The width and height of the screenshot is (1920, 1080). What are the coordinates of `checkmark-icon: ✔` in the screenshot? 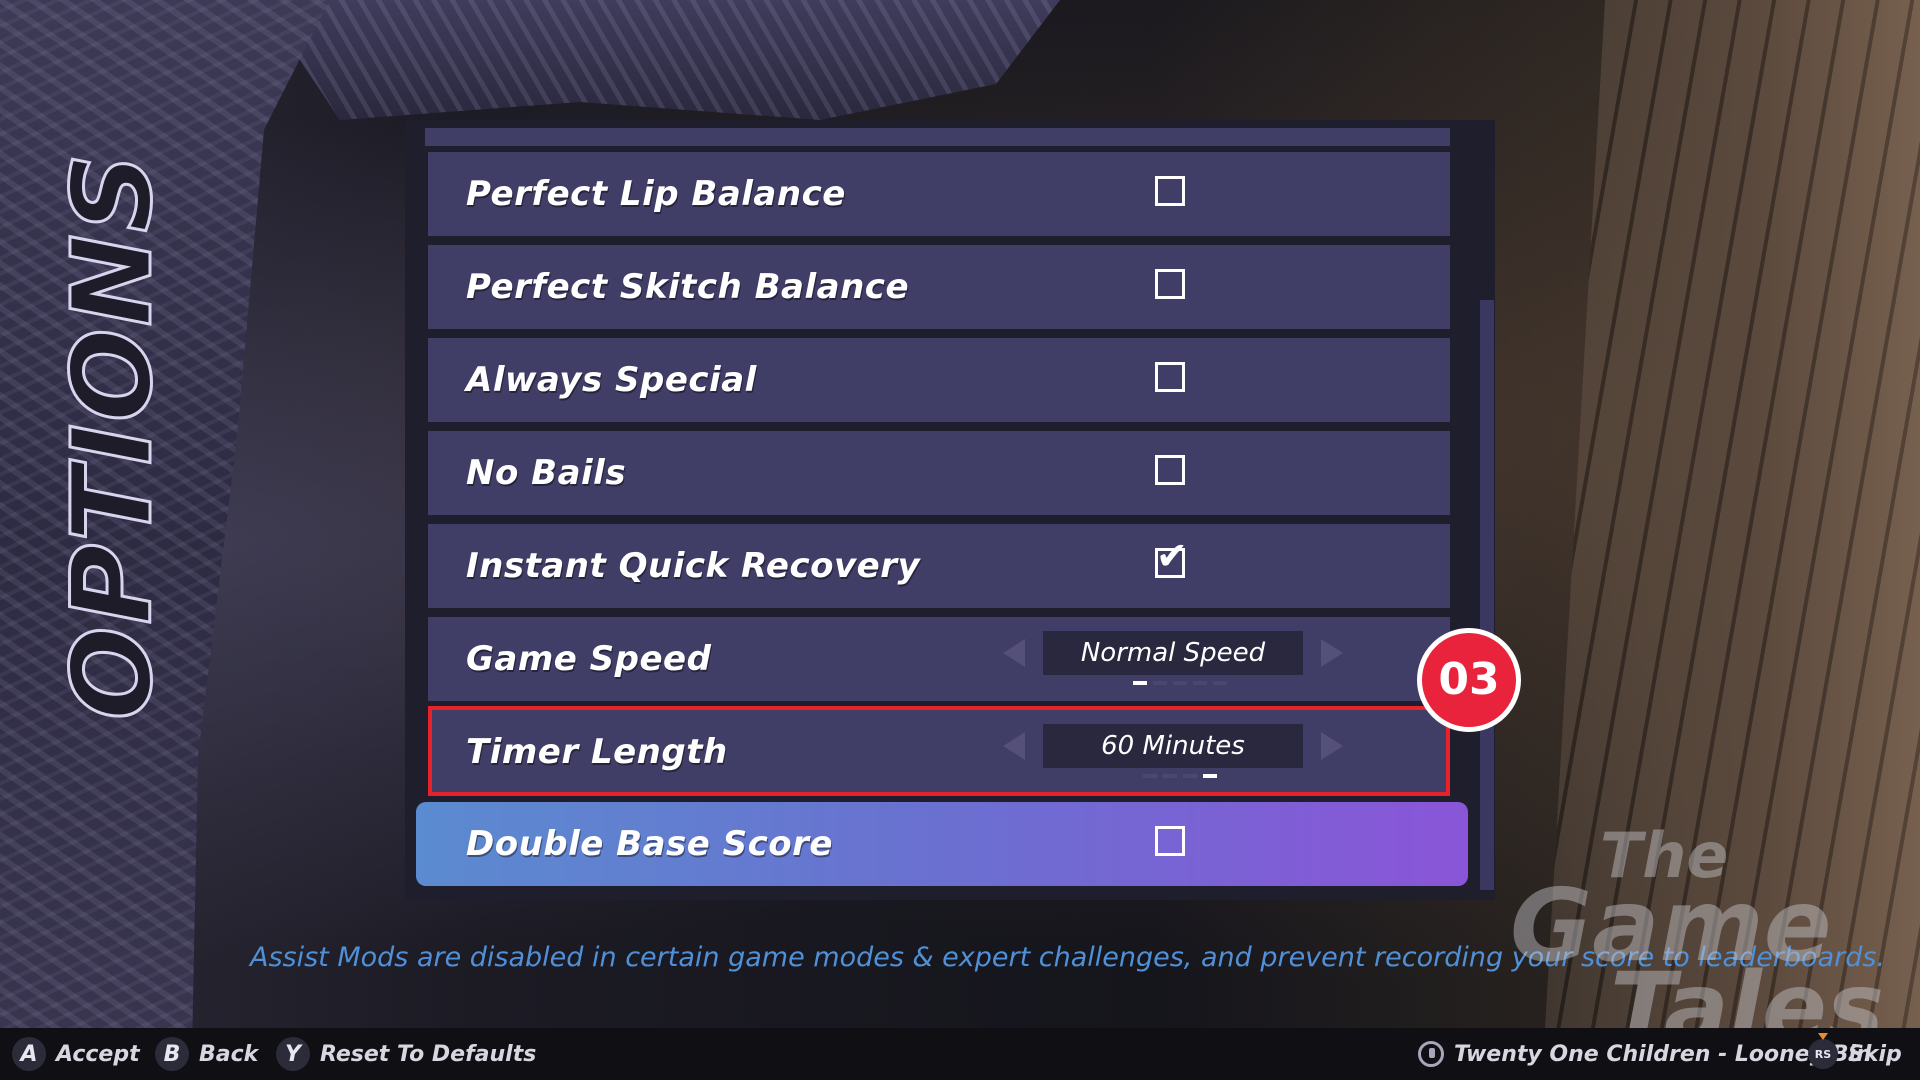 It's located at (1172, 556).